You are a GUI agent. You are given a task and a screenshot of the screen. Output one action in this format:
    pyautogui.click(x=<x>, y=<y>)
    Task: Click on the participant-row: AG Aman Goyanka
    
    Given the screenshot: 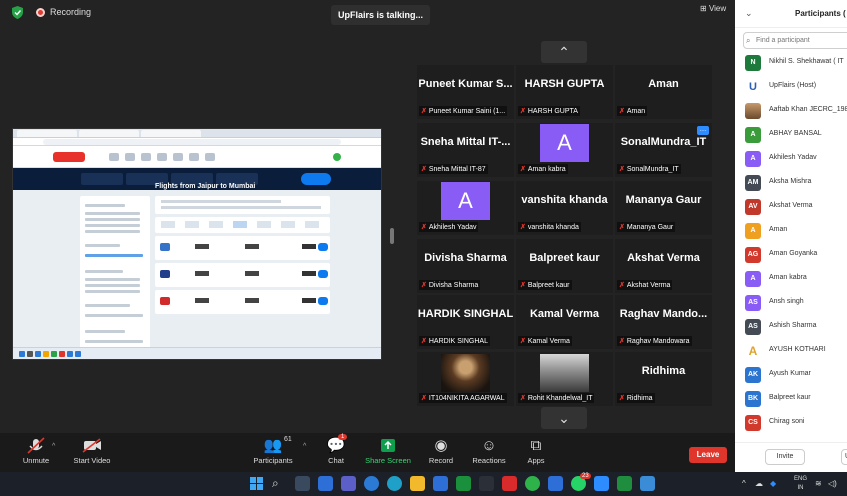 What is the action you would take?
    pyautogui.click(x=791, y=255)
    